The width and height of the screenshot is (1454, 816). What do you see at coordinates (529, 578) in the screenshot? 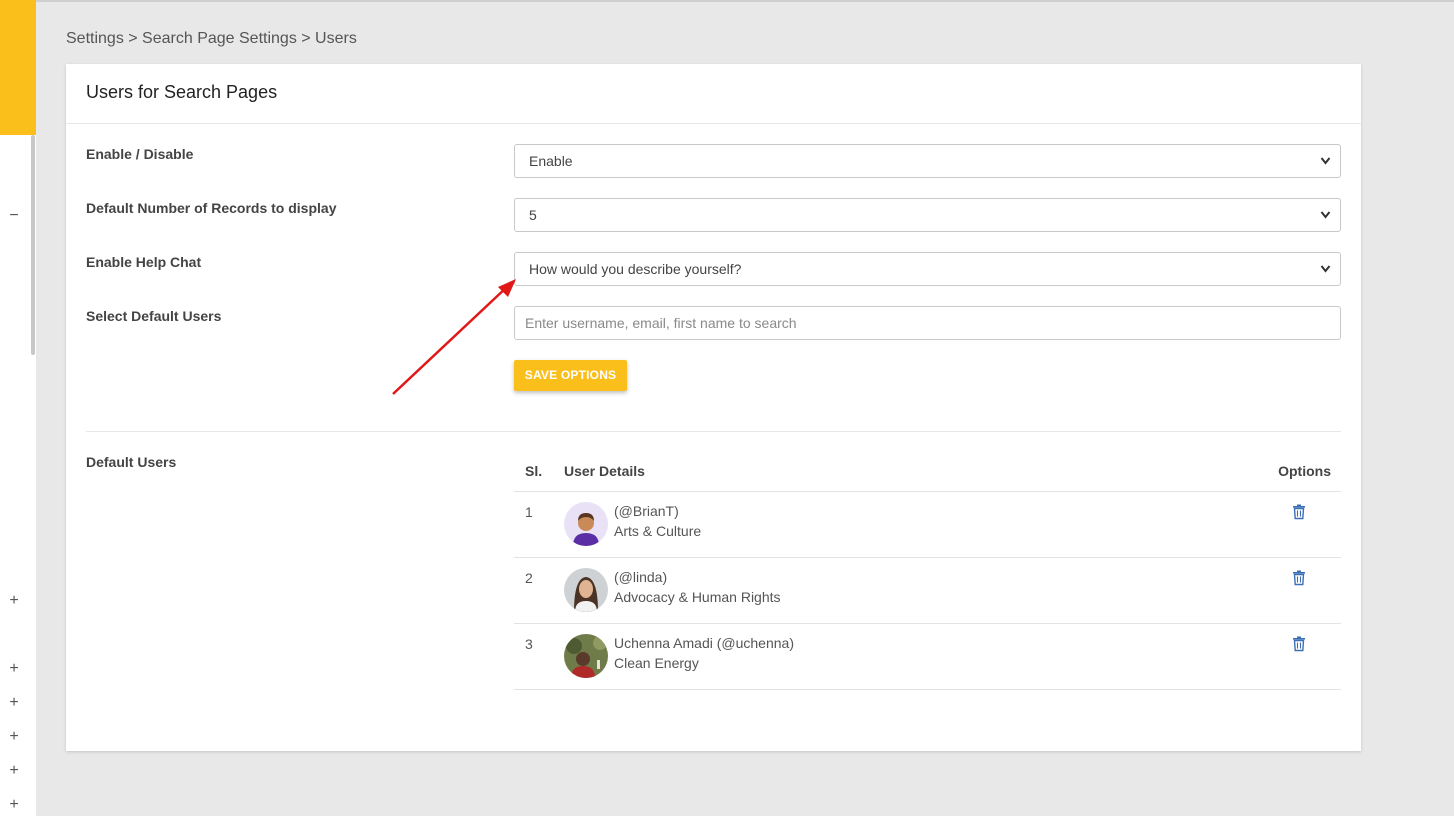
I see `row-number: 2` at bounding box center [529, 578].